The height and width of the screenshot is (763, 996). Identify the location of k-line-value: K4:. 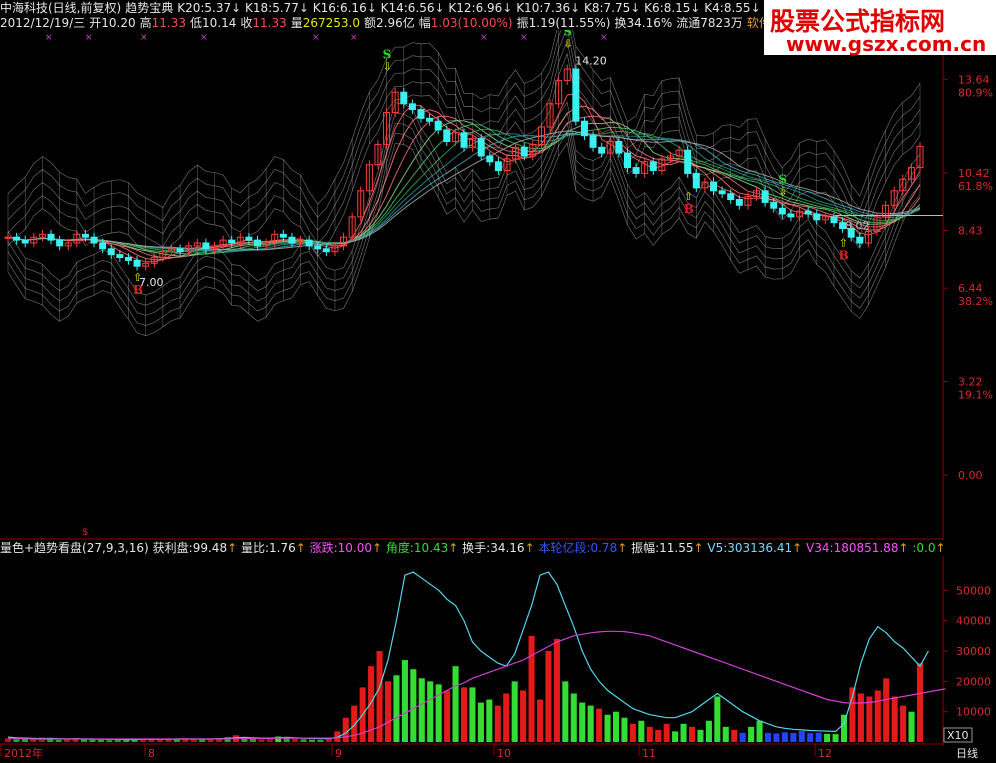
(714, 8).